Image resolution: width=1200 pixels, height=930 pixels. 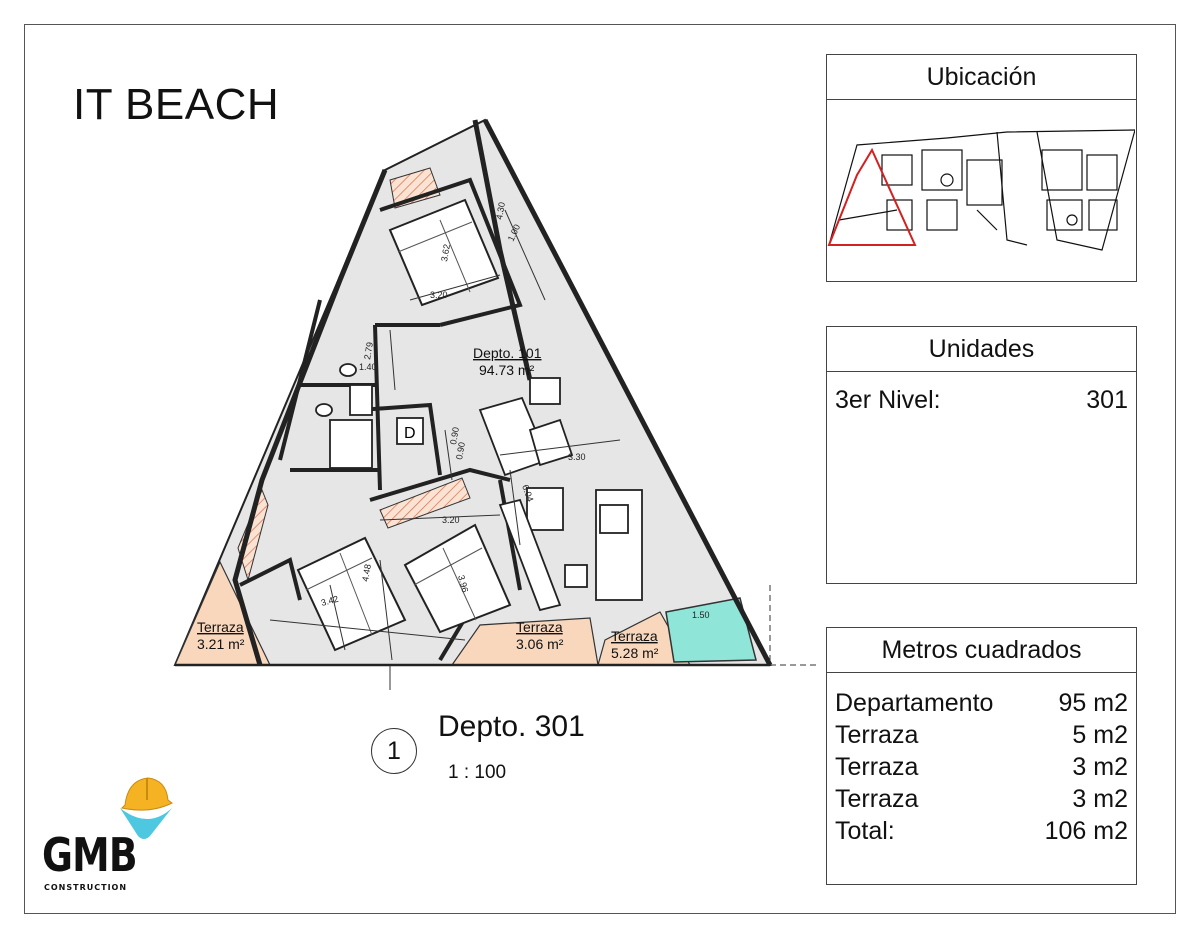 What do you see at coordinates (545, 391) in the screenshot?
I see `coffee-table` at bounding box center [545, 391].